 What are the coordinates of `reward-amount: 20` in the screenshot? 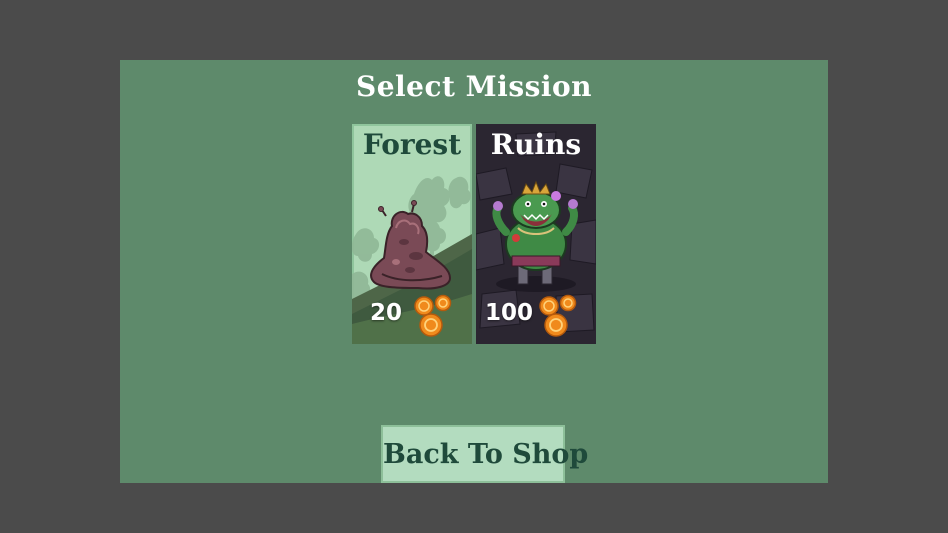 It's located at (386, 313).